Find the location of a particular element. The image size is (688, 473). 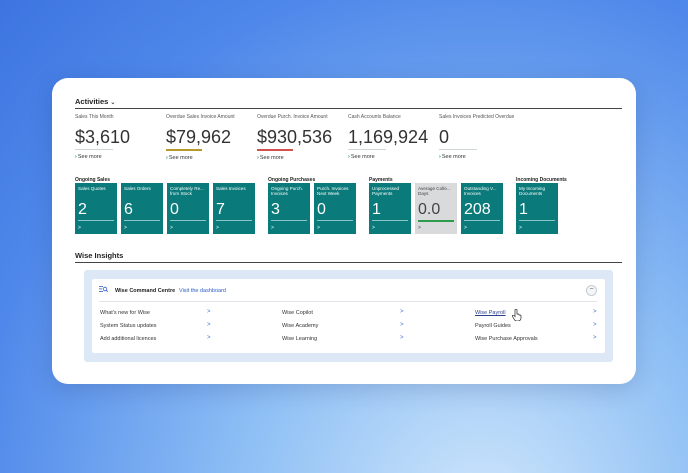

tile-label: Sales Invoices is located at coordinates (231, 188).